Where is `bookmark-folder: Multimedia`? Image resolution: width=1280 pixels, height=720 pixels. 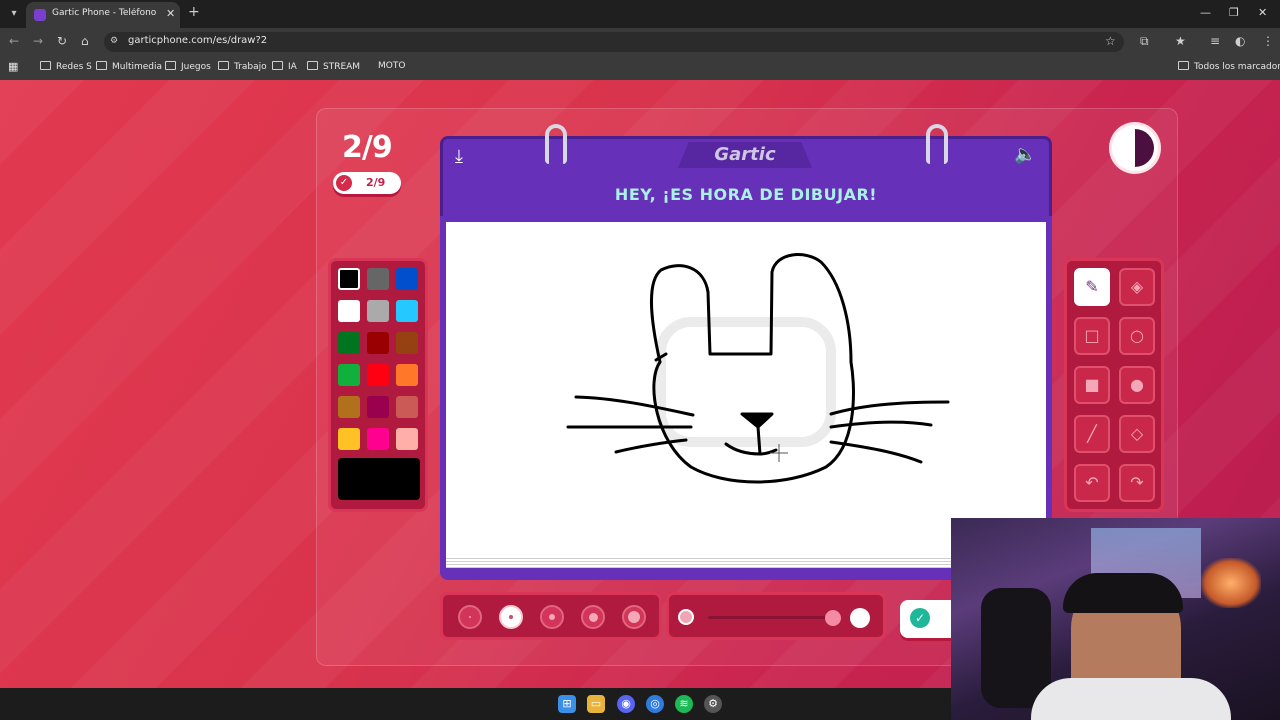 bookmark-folder: Multimedia is located at coordinates (129, 66).